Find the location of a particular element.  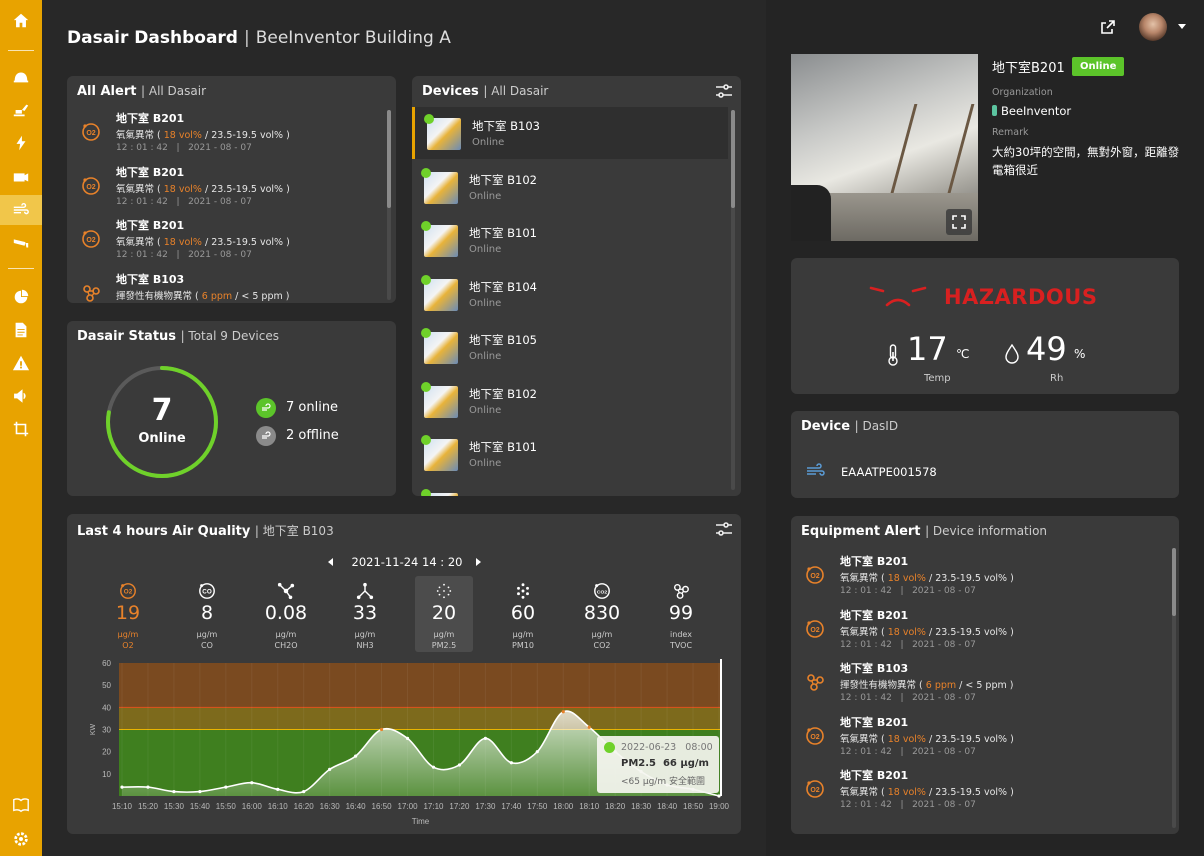

ch2o-icon is located at coordinates (286, 591).